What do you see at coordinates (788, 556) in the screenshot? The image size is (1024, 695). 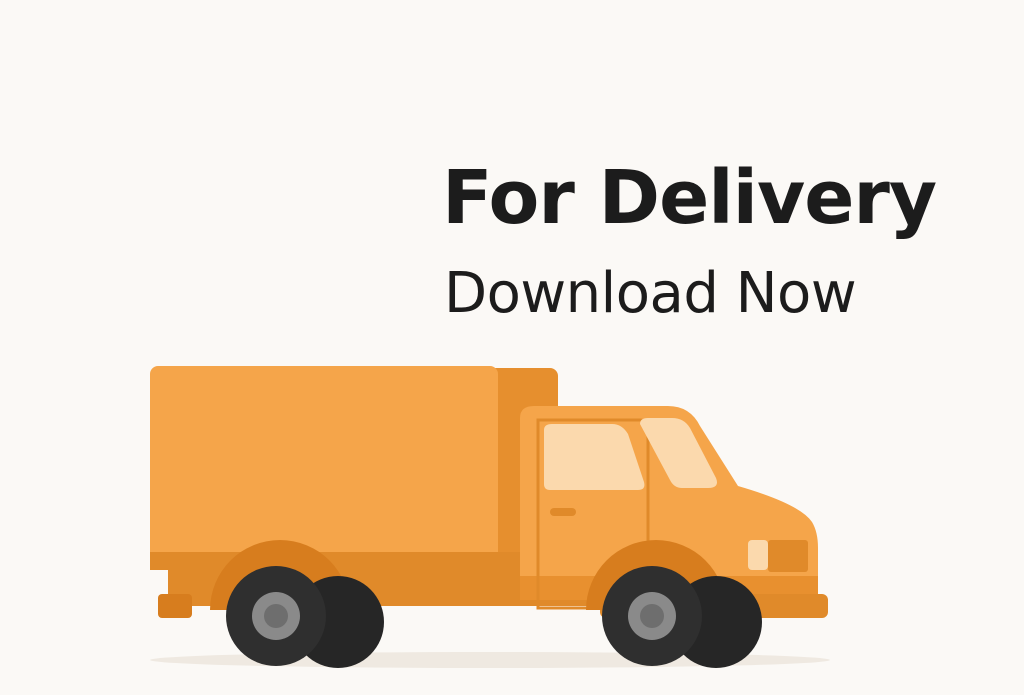 I see `front-grille` at bounding box center [788, 556].